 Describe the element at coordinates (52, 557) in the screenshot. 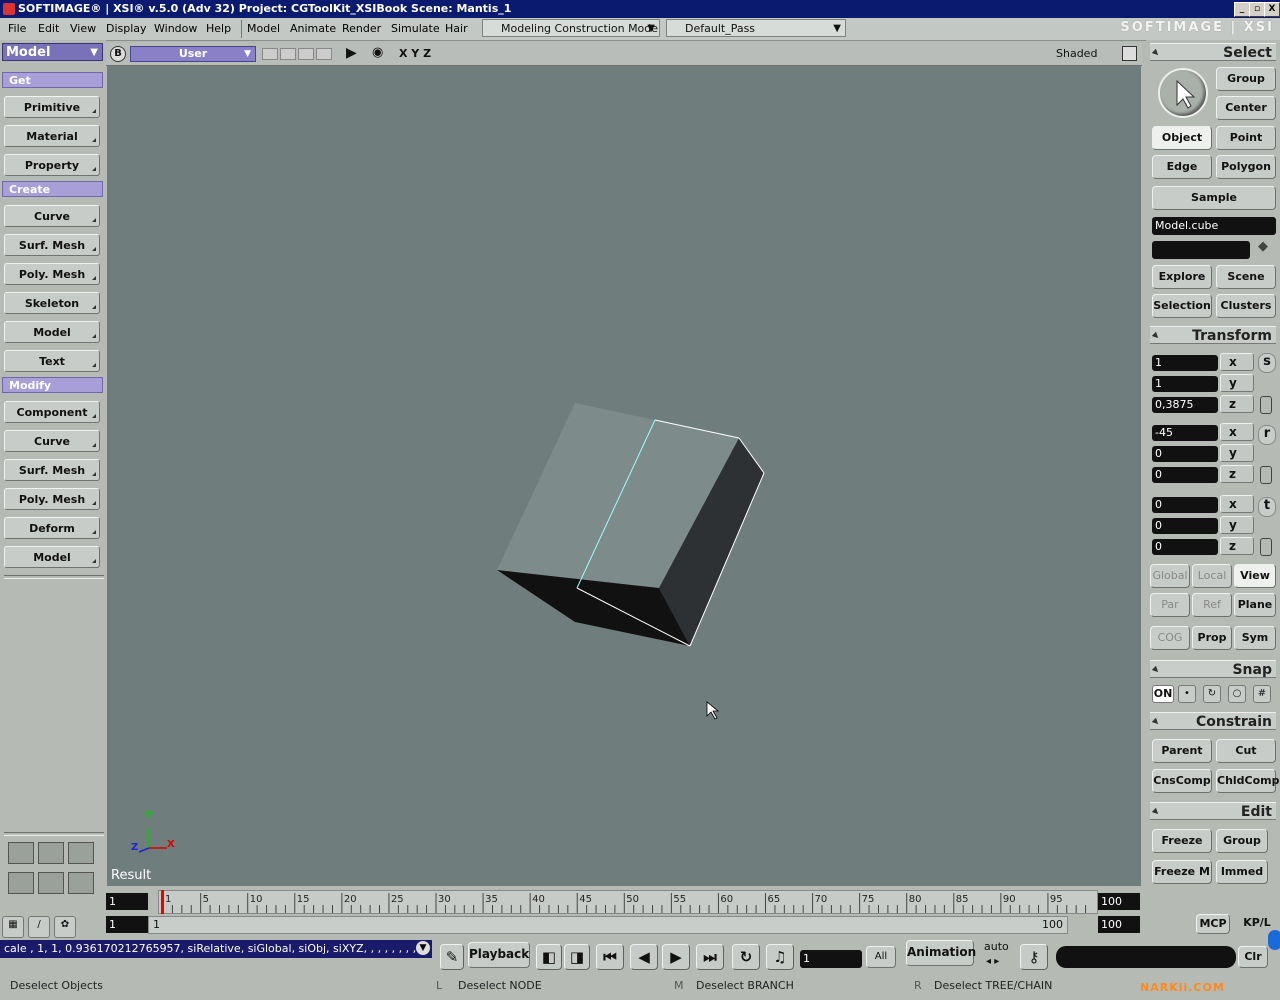

I see `modify-model-button: Model` at that location.